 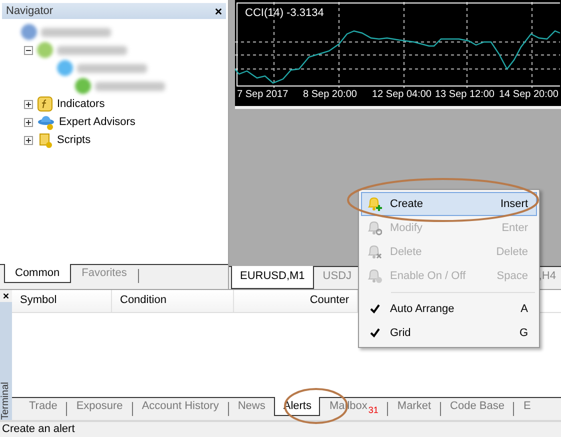 I want to click on axis-label: 13 Sep 12:00, so click(x=464, y=94).